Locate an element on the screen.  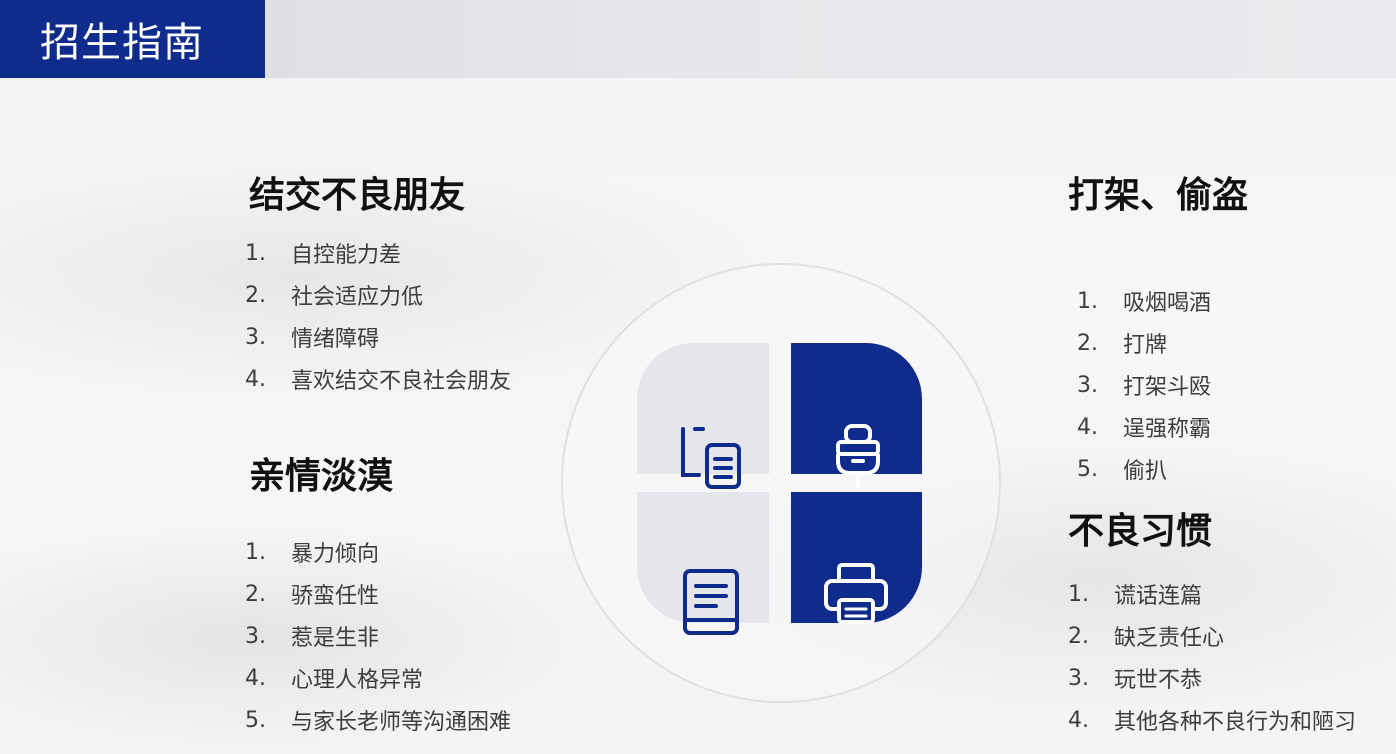
list-item: 1. 吸烟喝酒 is located at coordinates (1144, 302).